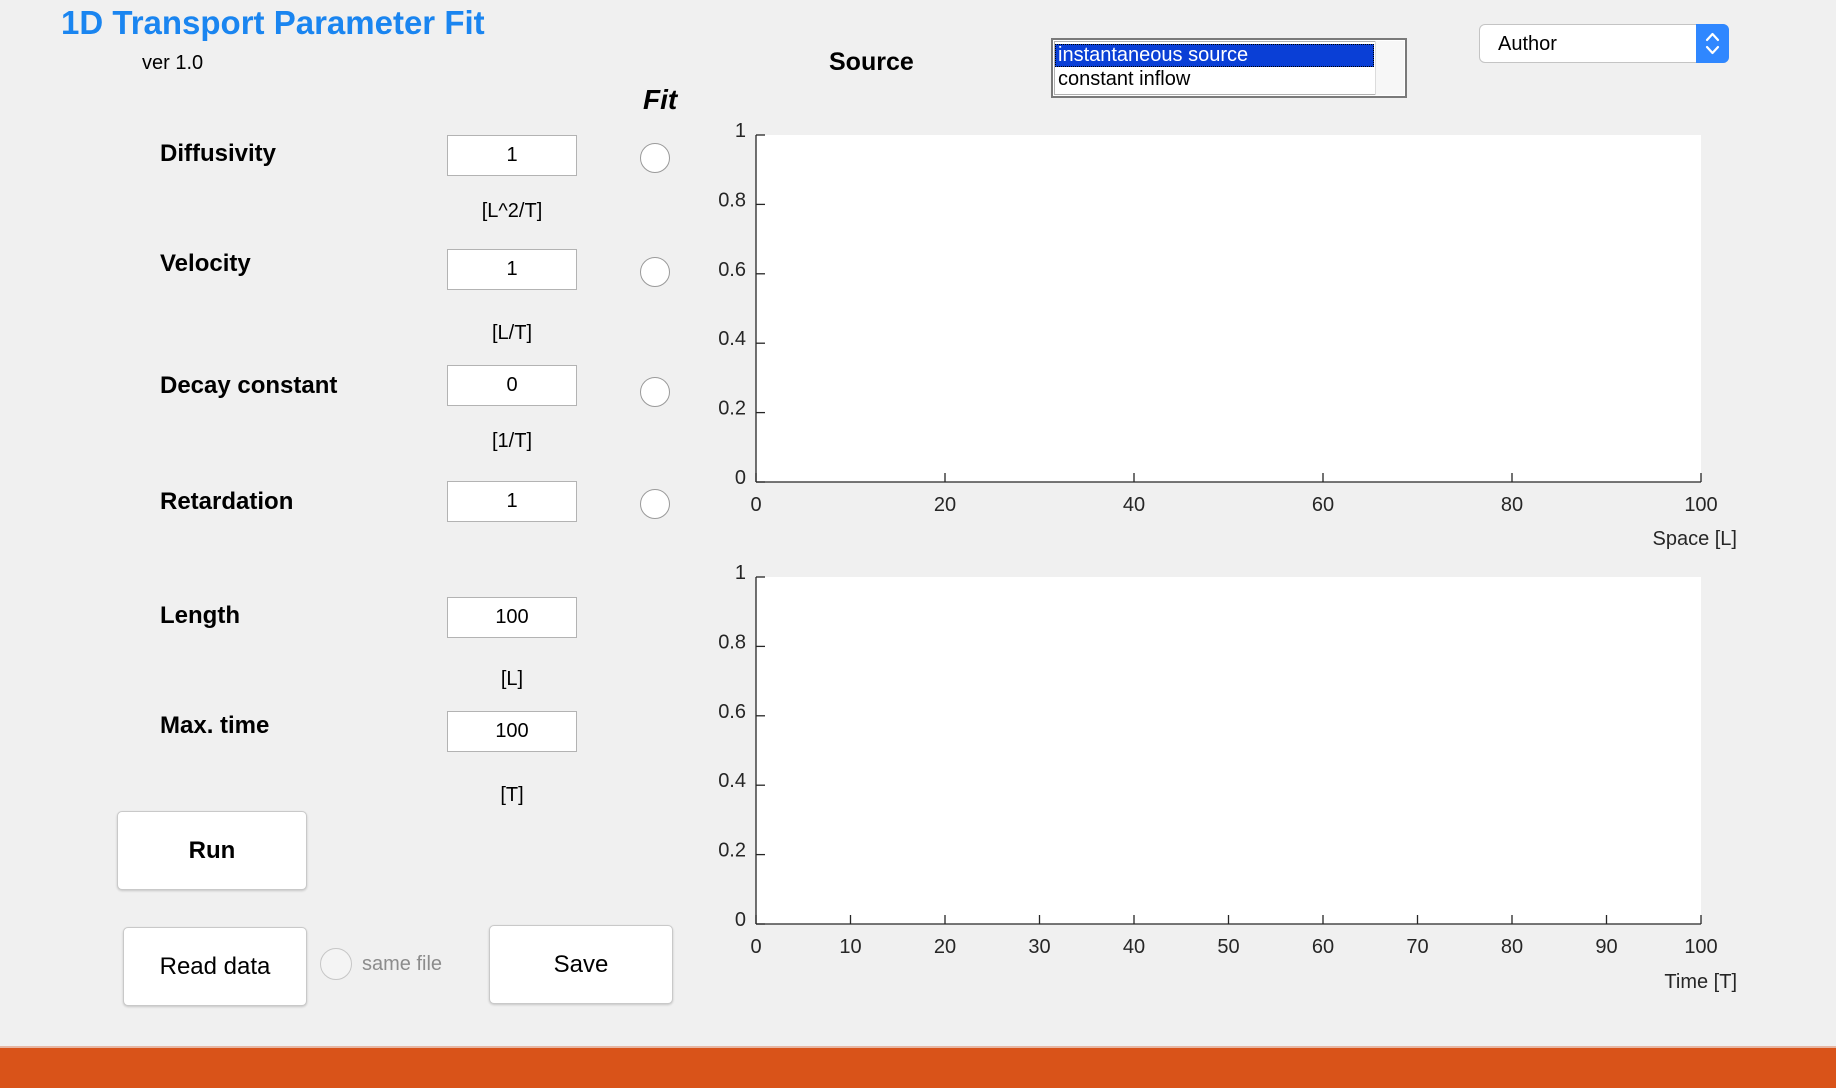 Image resolution: width=1836 pixels, height=1088 pixels. Describe the element at coordinates (1512, 505) in the screenshot. I see `space-plot-x-tick-label: 80` at that location.